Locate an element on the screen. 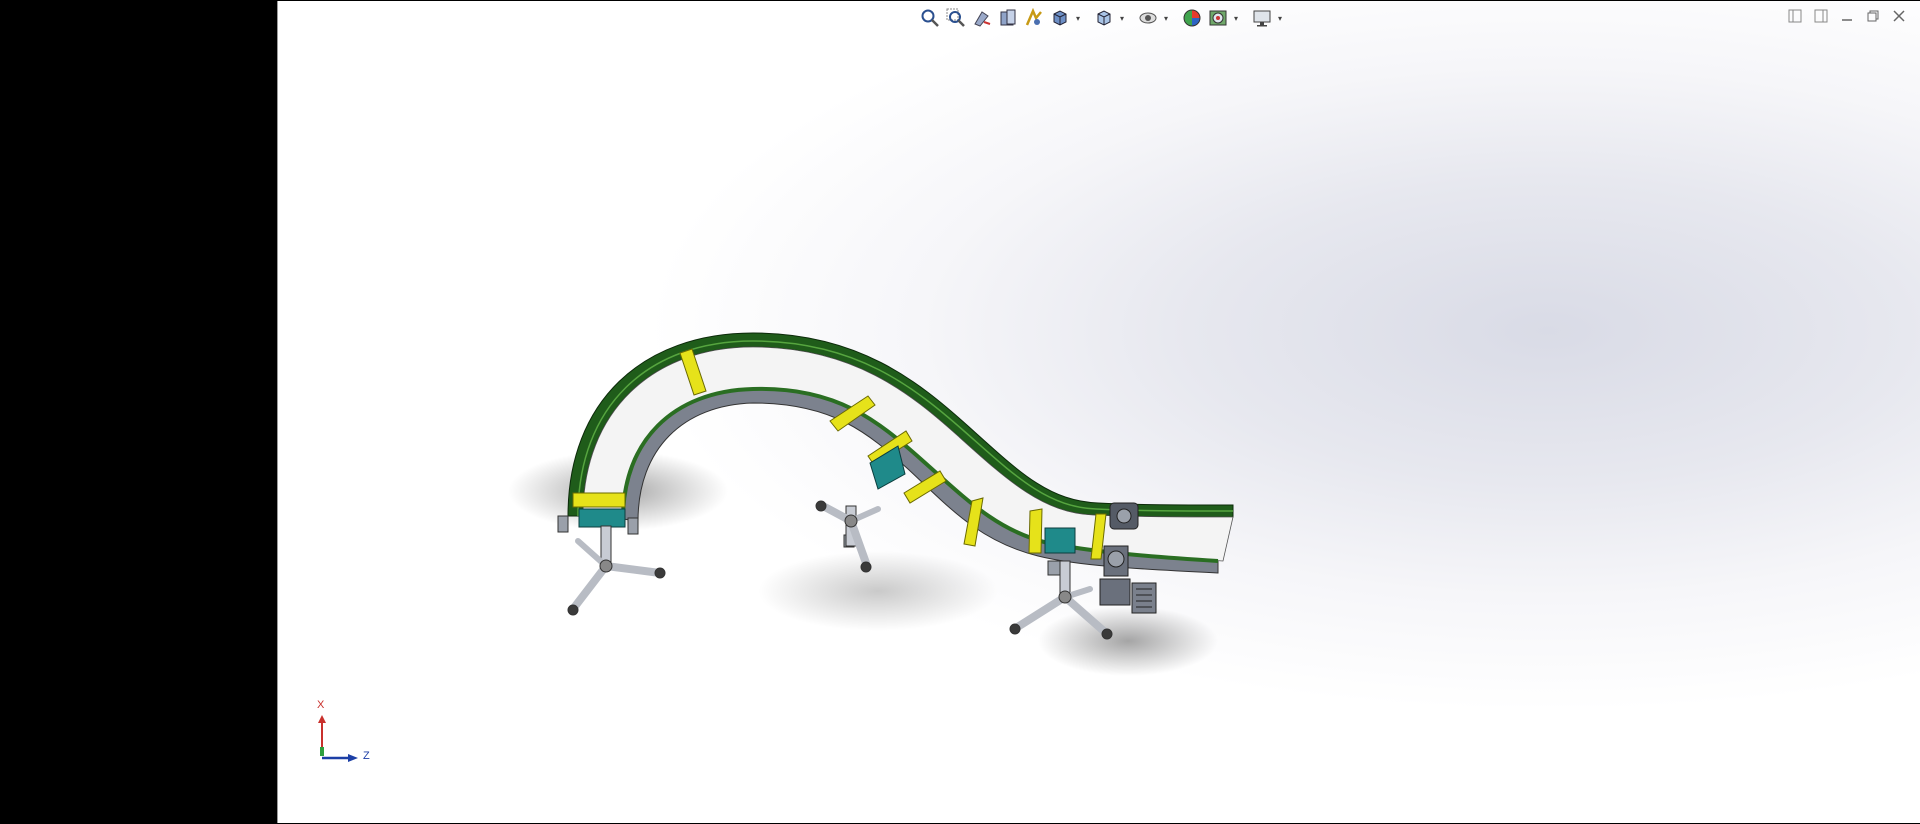 This screenshot has height=824, width=1920. triad-z-label: Z is located at coordinates (366, 756).